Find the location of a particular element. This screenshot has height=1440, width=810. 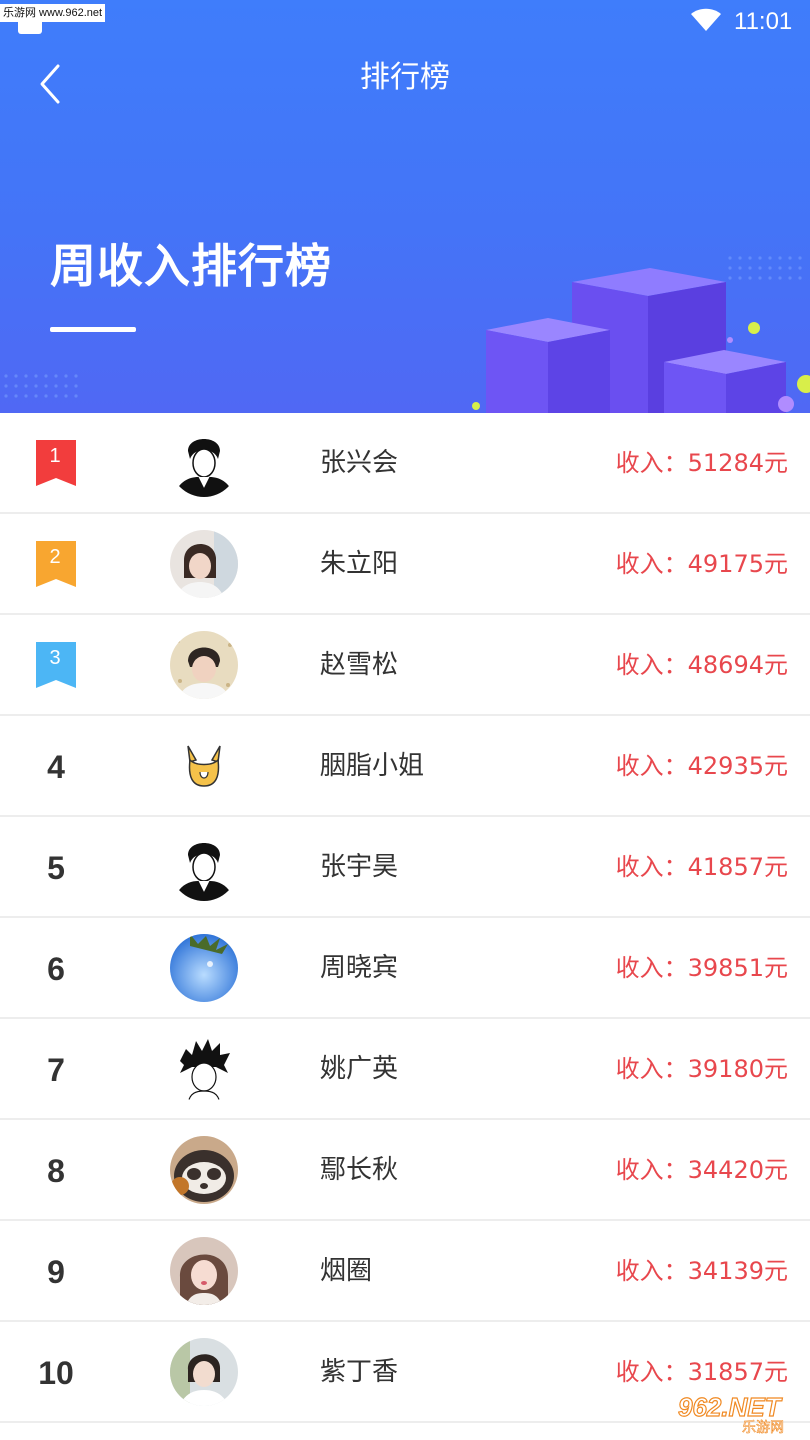

user-name: 朱立阳 is located at coordinates (359, 564).